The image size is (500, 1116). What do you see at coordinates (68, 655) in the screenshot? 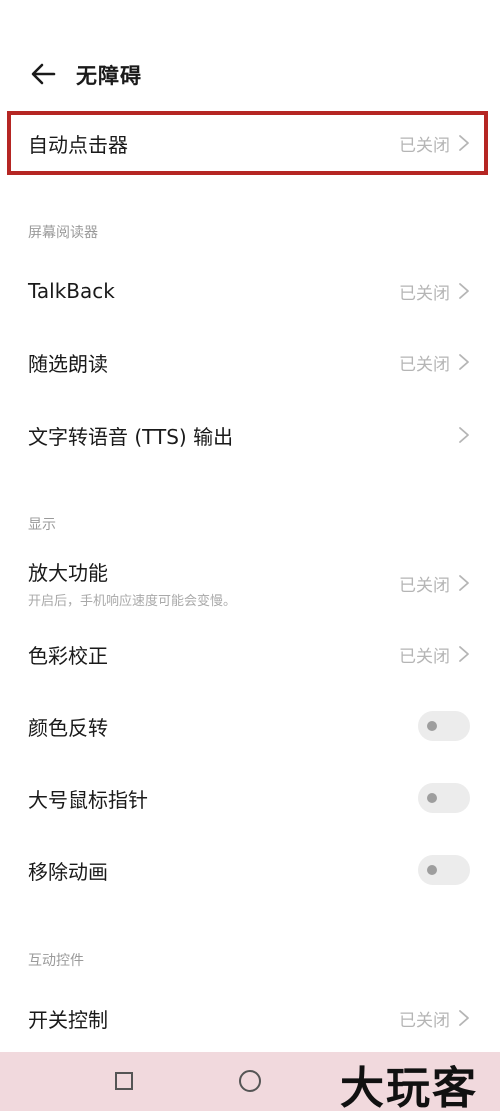
I see `color-correction-label: 色彩校正` at bounding box center [68, 655].